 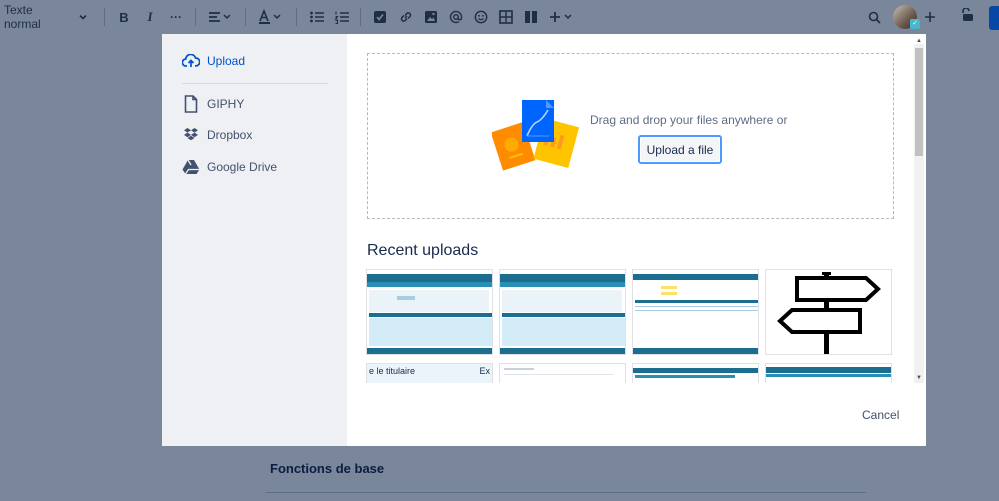 I want to click on publish-button, so click(x=994, y=18).